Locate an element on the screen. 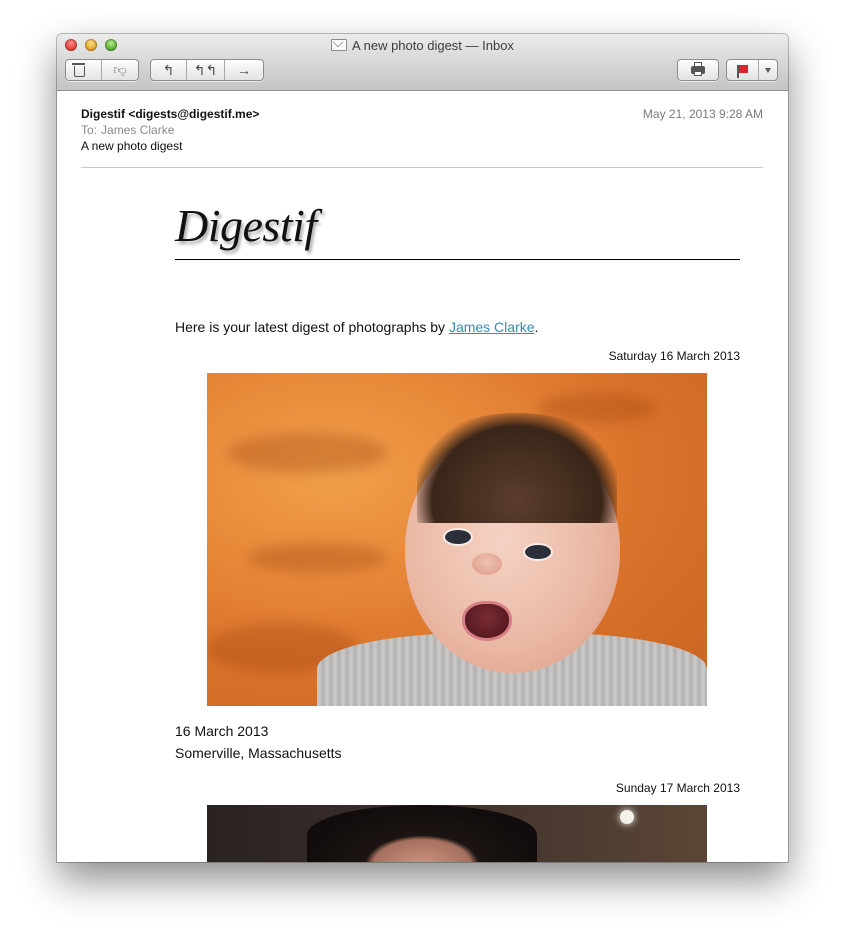 Image resolution: width=845 pixels, height=942 pixels. header-divider is located at coordinates (422, 167).